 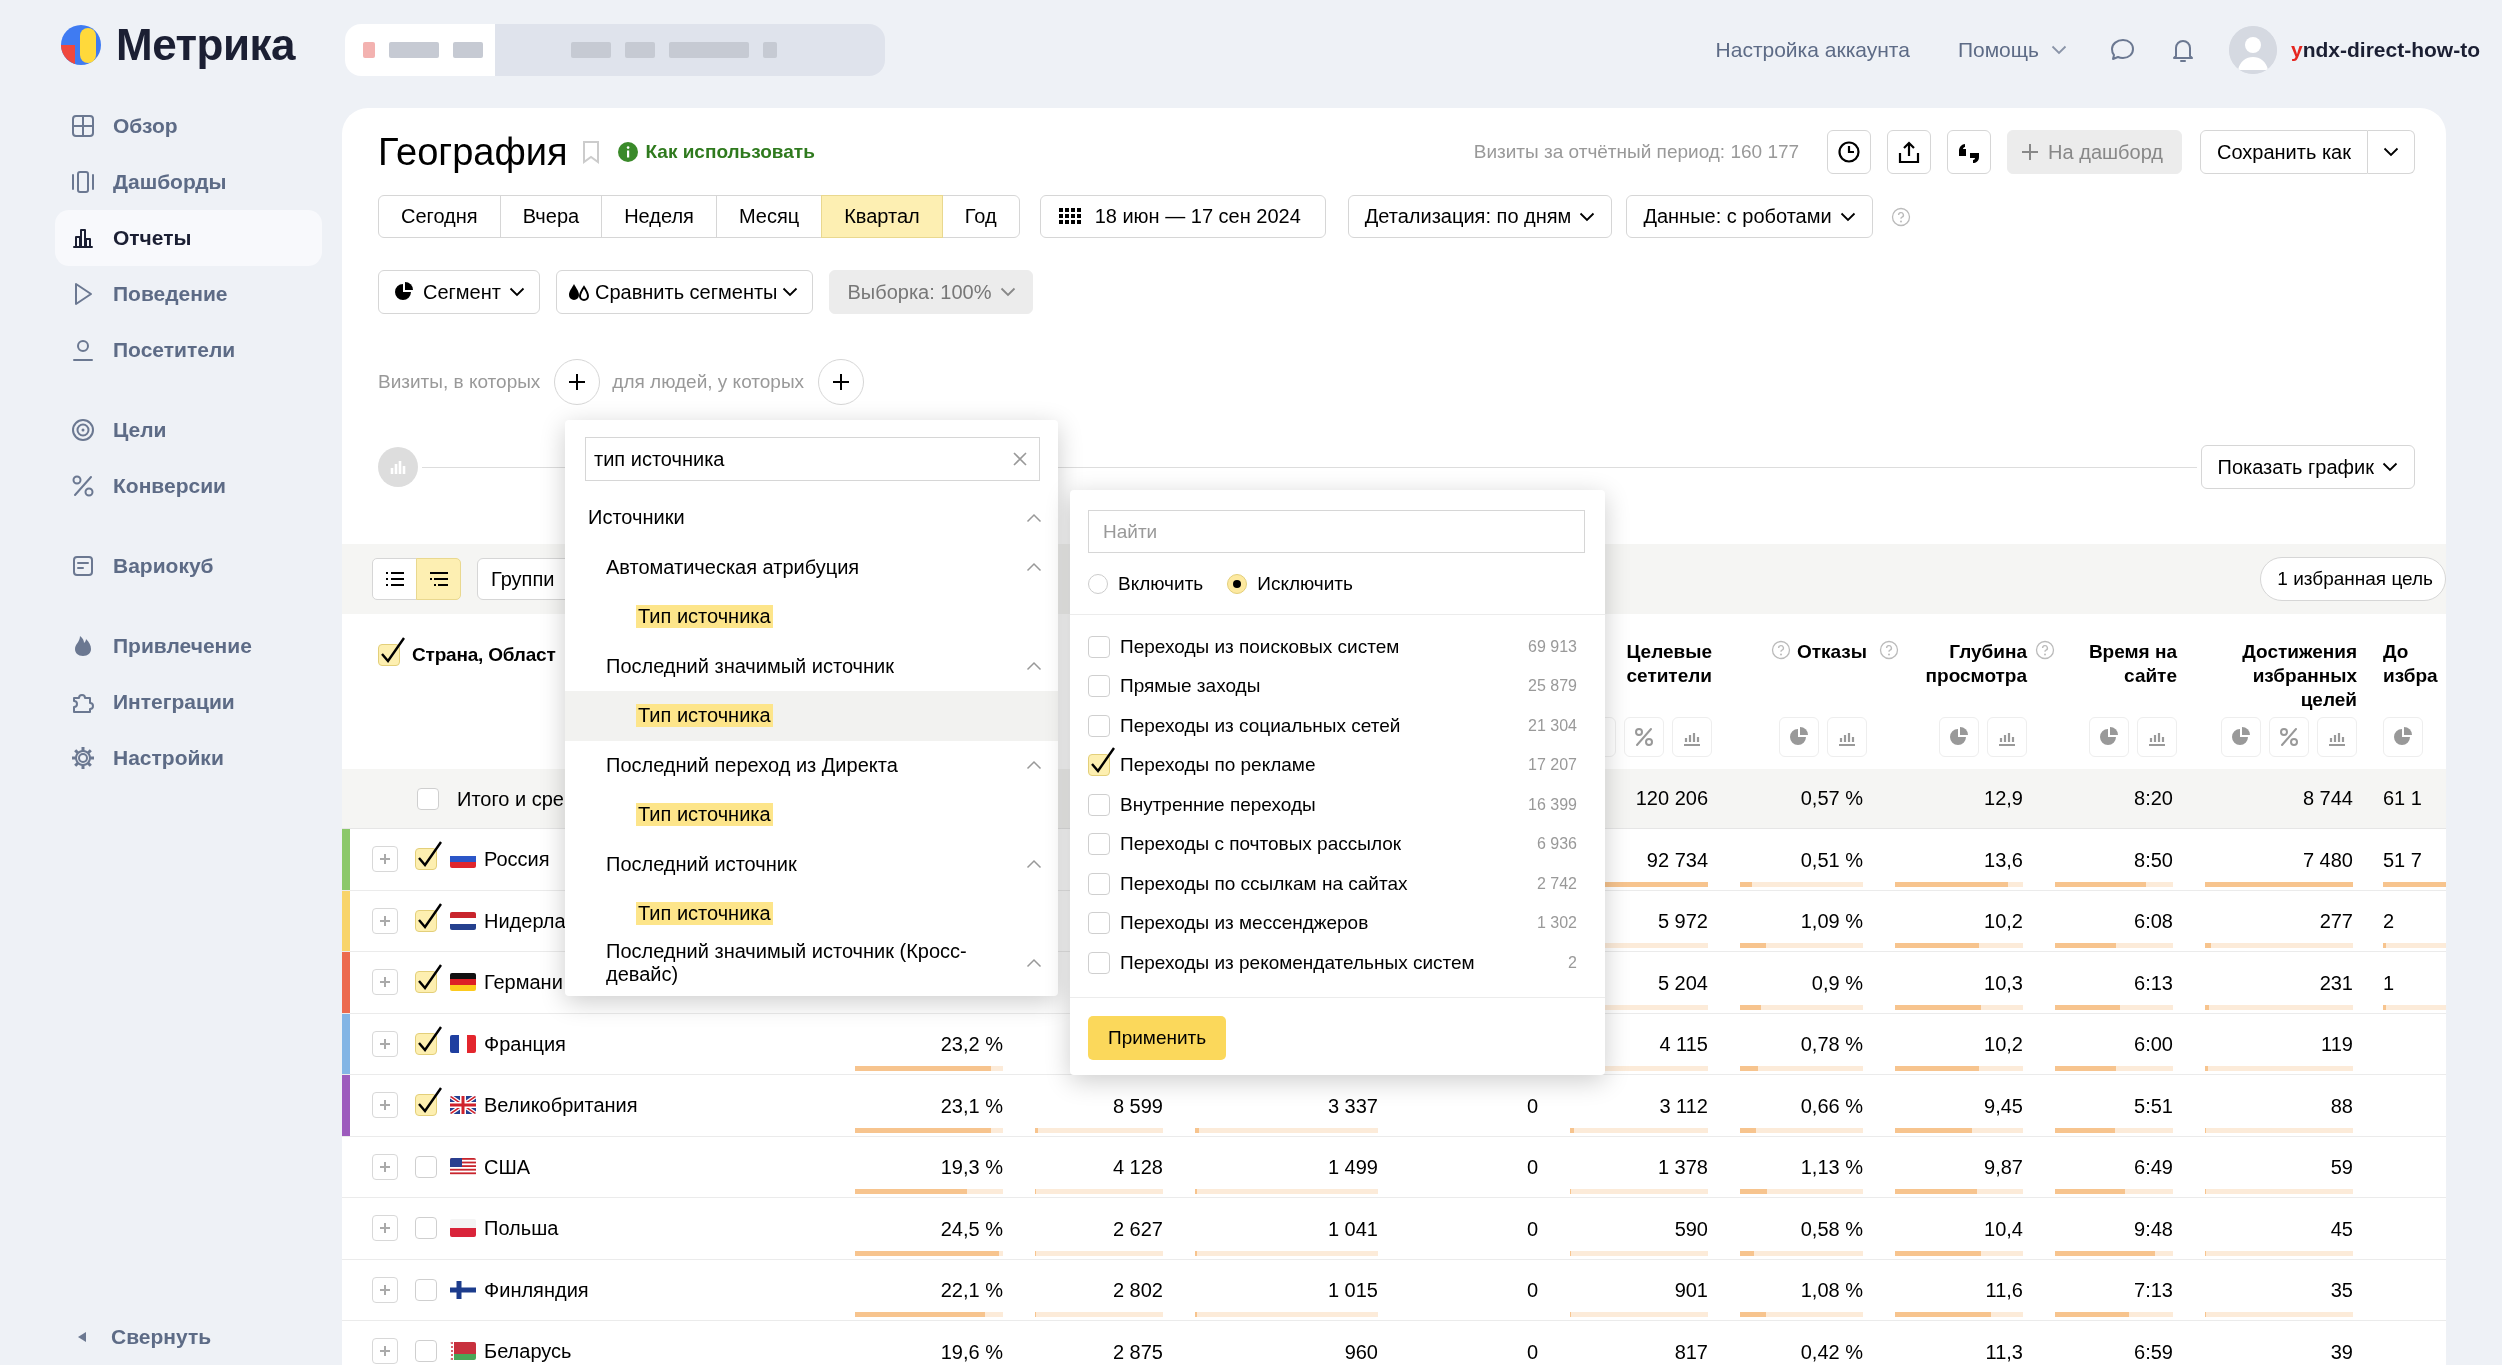 I want to click on radio-option: Исключить, so click(x=1290, y=583).